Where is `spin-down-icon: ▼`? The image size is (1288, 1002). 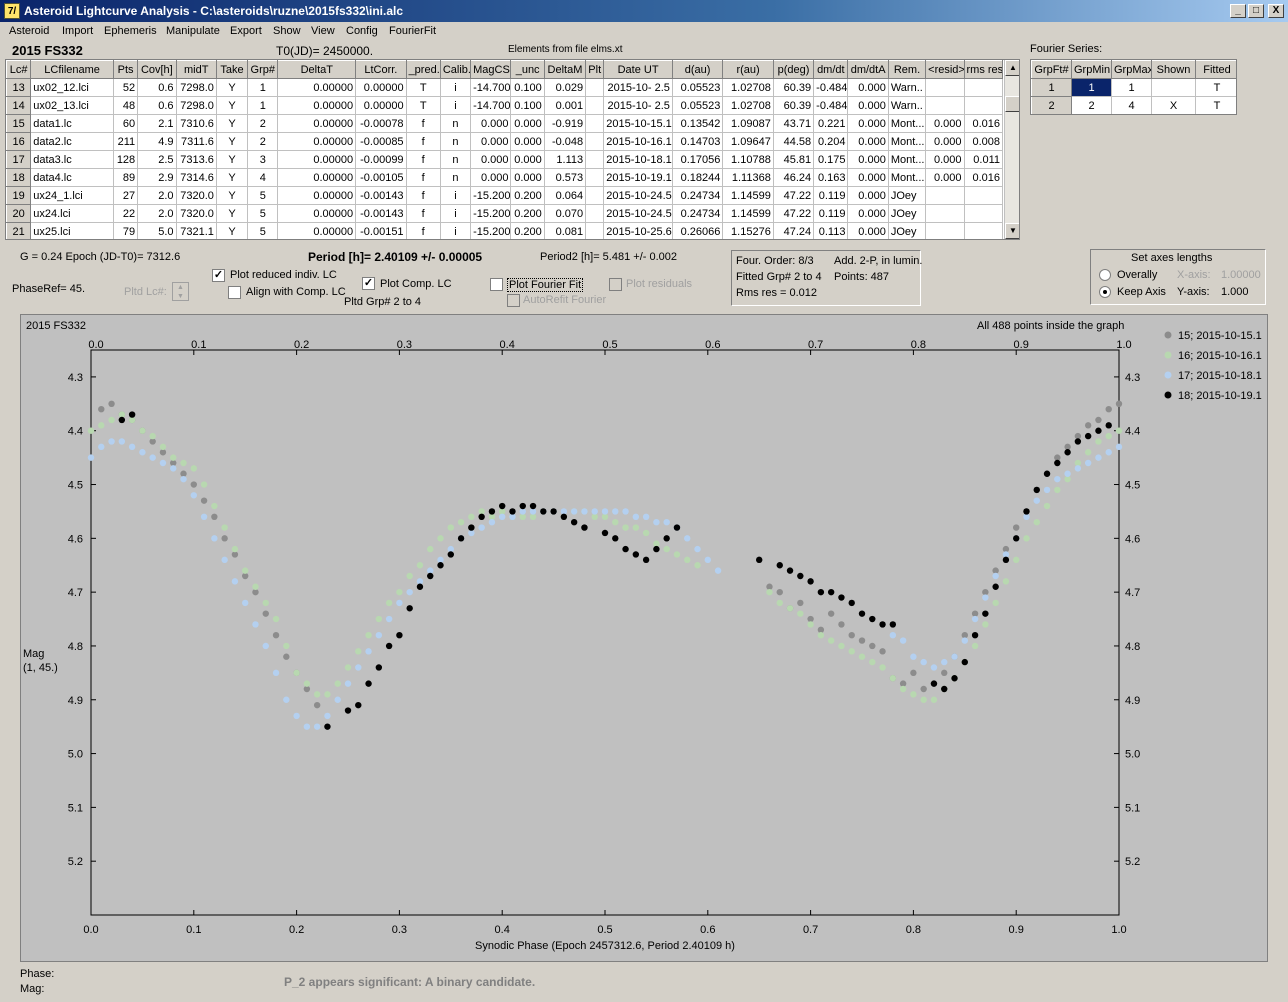
spin-down-icon: ▼ is located at coordinates (180, 296).